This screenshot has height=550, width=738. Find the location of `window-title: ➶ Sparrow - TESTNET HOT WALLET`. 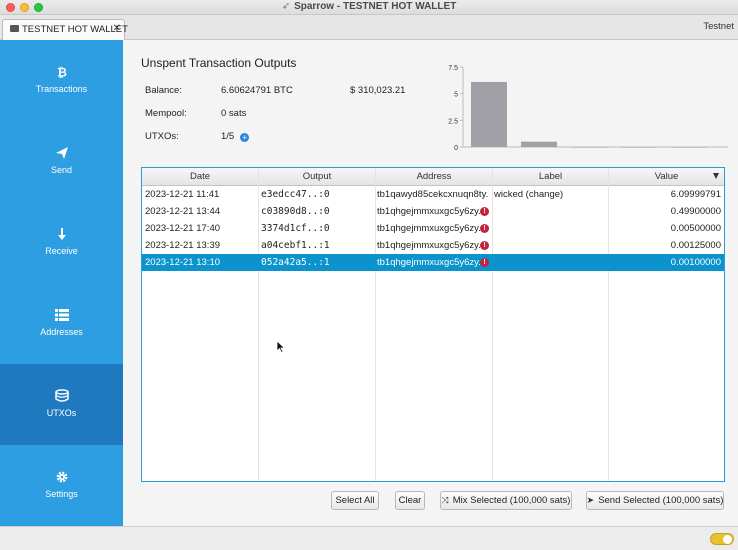

window-title: ➶ Sparrow - TESTNET HOT WALLET is located at coordinates (369, 6).